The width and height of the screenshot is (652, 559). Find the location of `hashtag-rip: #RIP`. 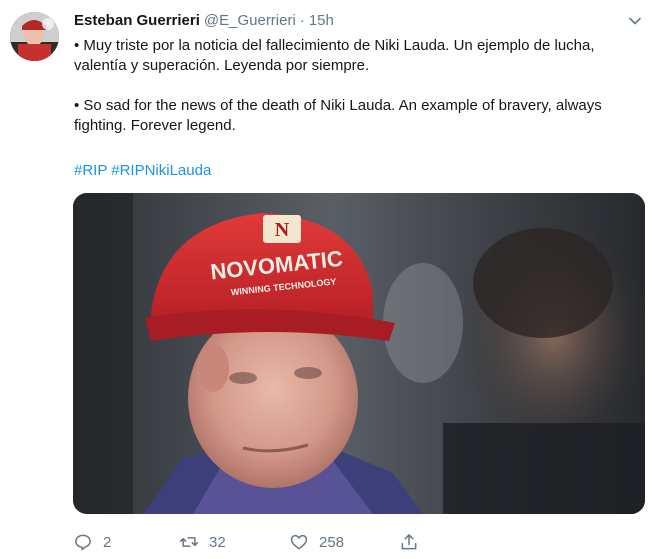

hashtag-rip: #RIP is located at coordinates (90, 170).